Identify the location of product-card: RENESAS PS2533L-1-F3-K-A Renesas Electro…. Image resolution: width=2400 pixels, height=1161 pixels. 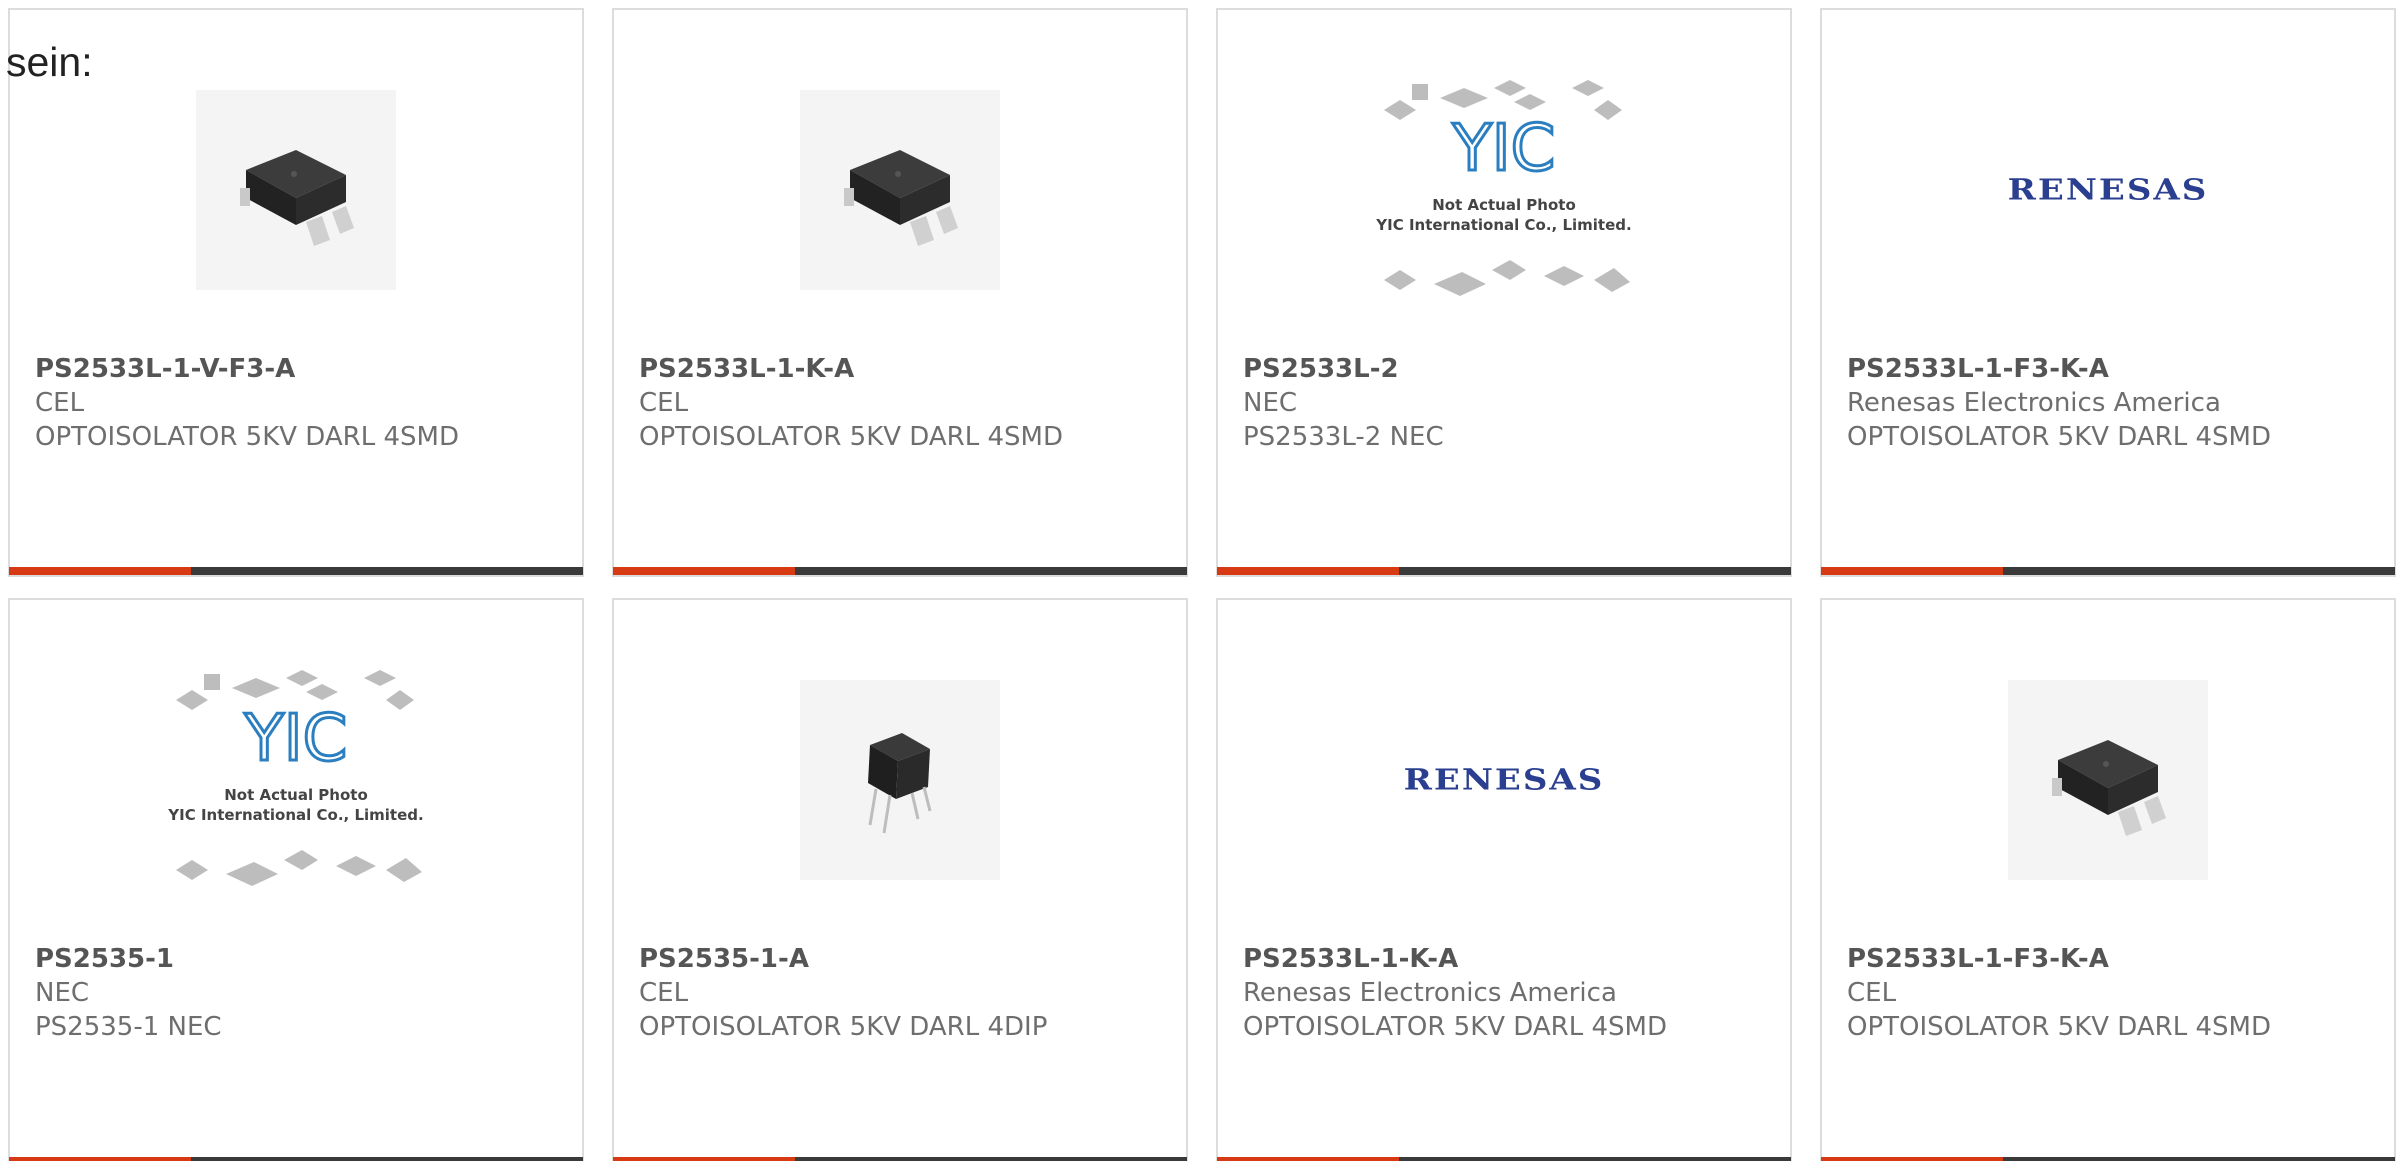
(2108, 292).